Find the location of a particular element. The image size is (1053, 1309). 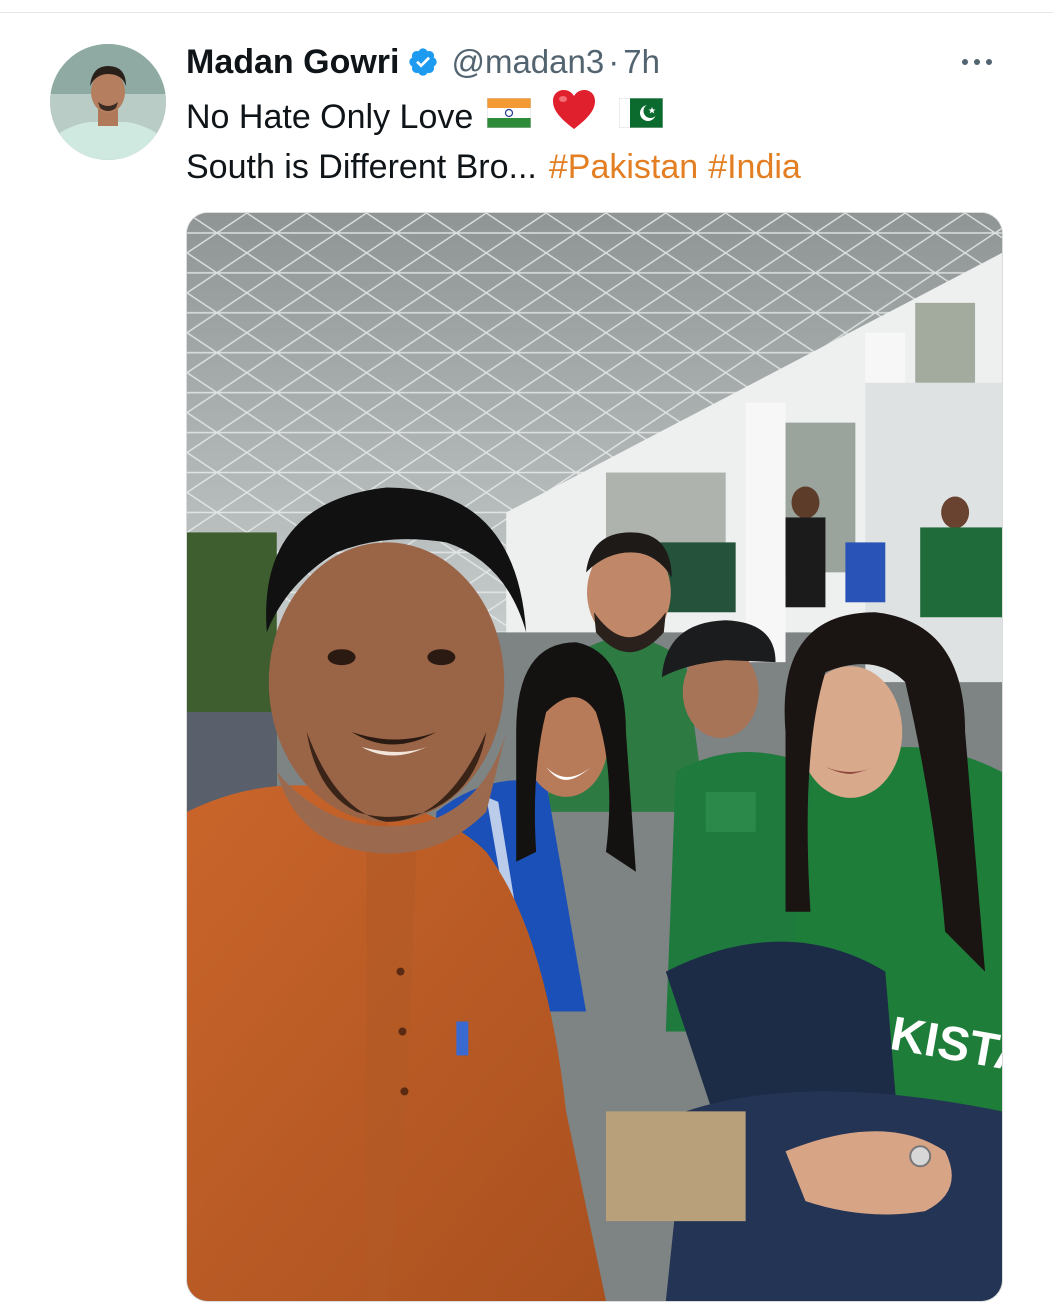

top-divider is located at coordinates (526, 12).